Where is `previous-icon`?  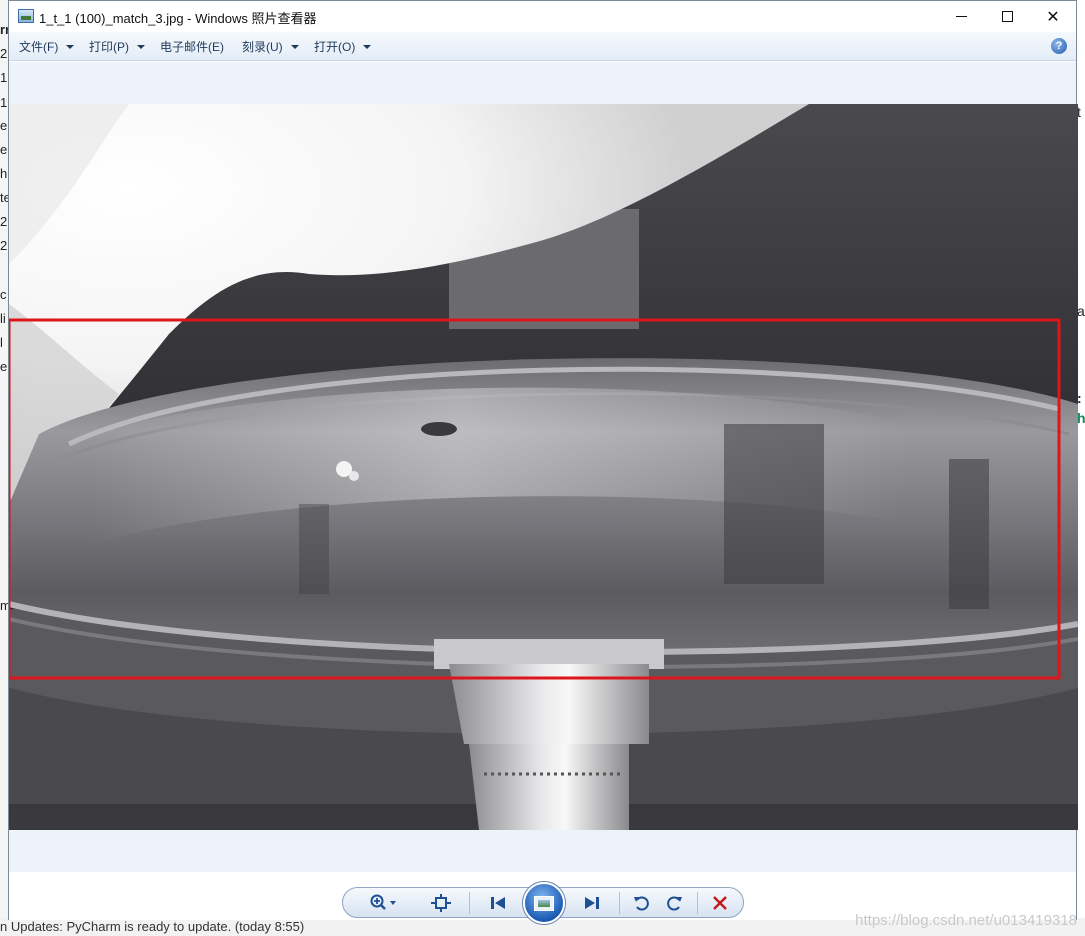
previous-icon is located at coordinates (498, 903).